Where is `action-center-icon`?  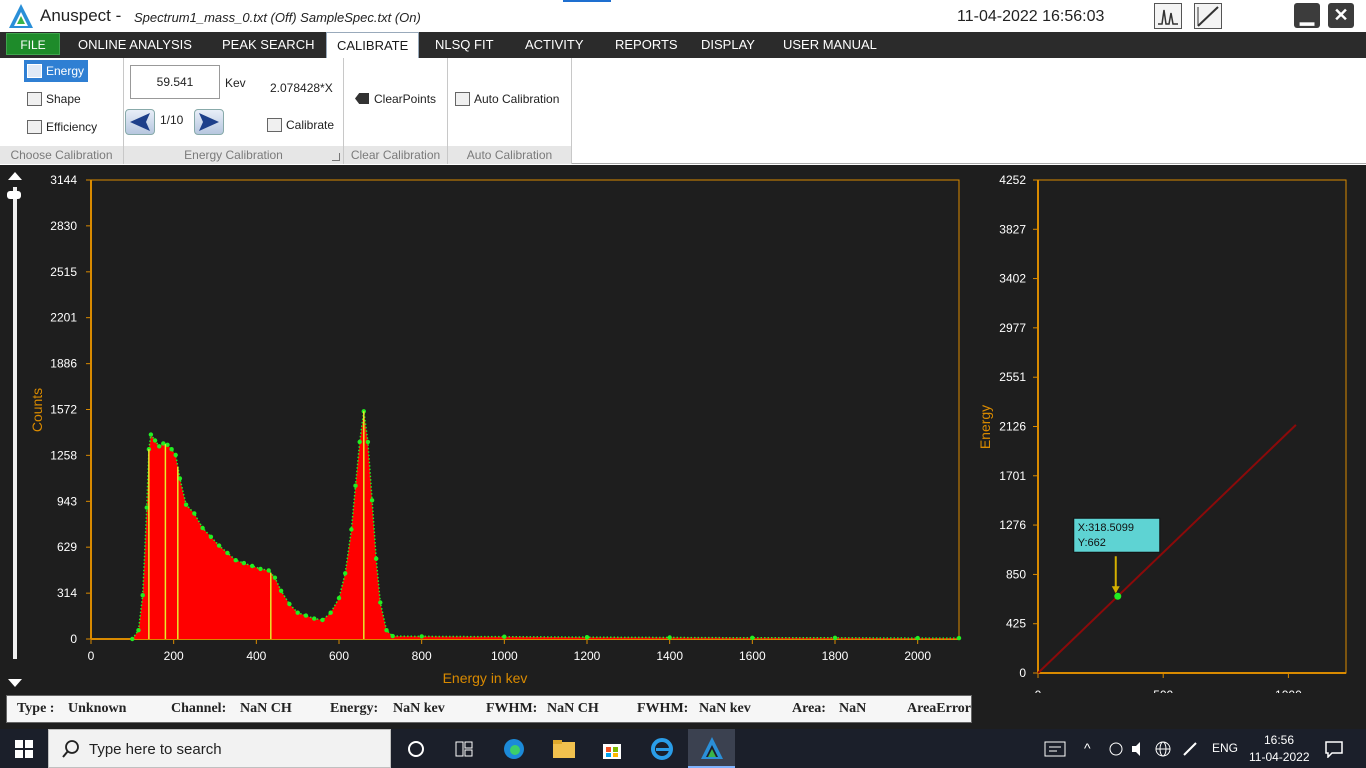 action-center-icon is located at coordinates (1334, 749).